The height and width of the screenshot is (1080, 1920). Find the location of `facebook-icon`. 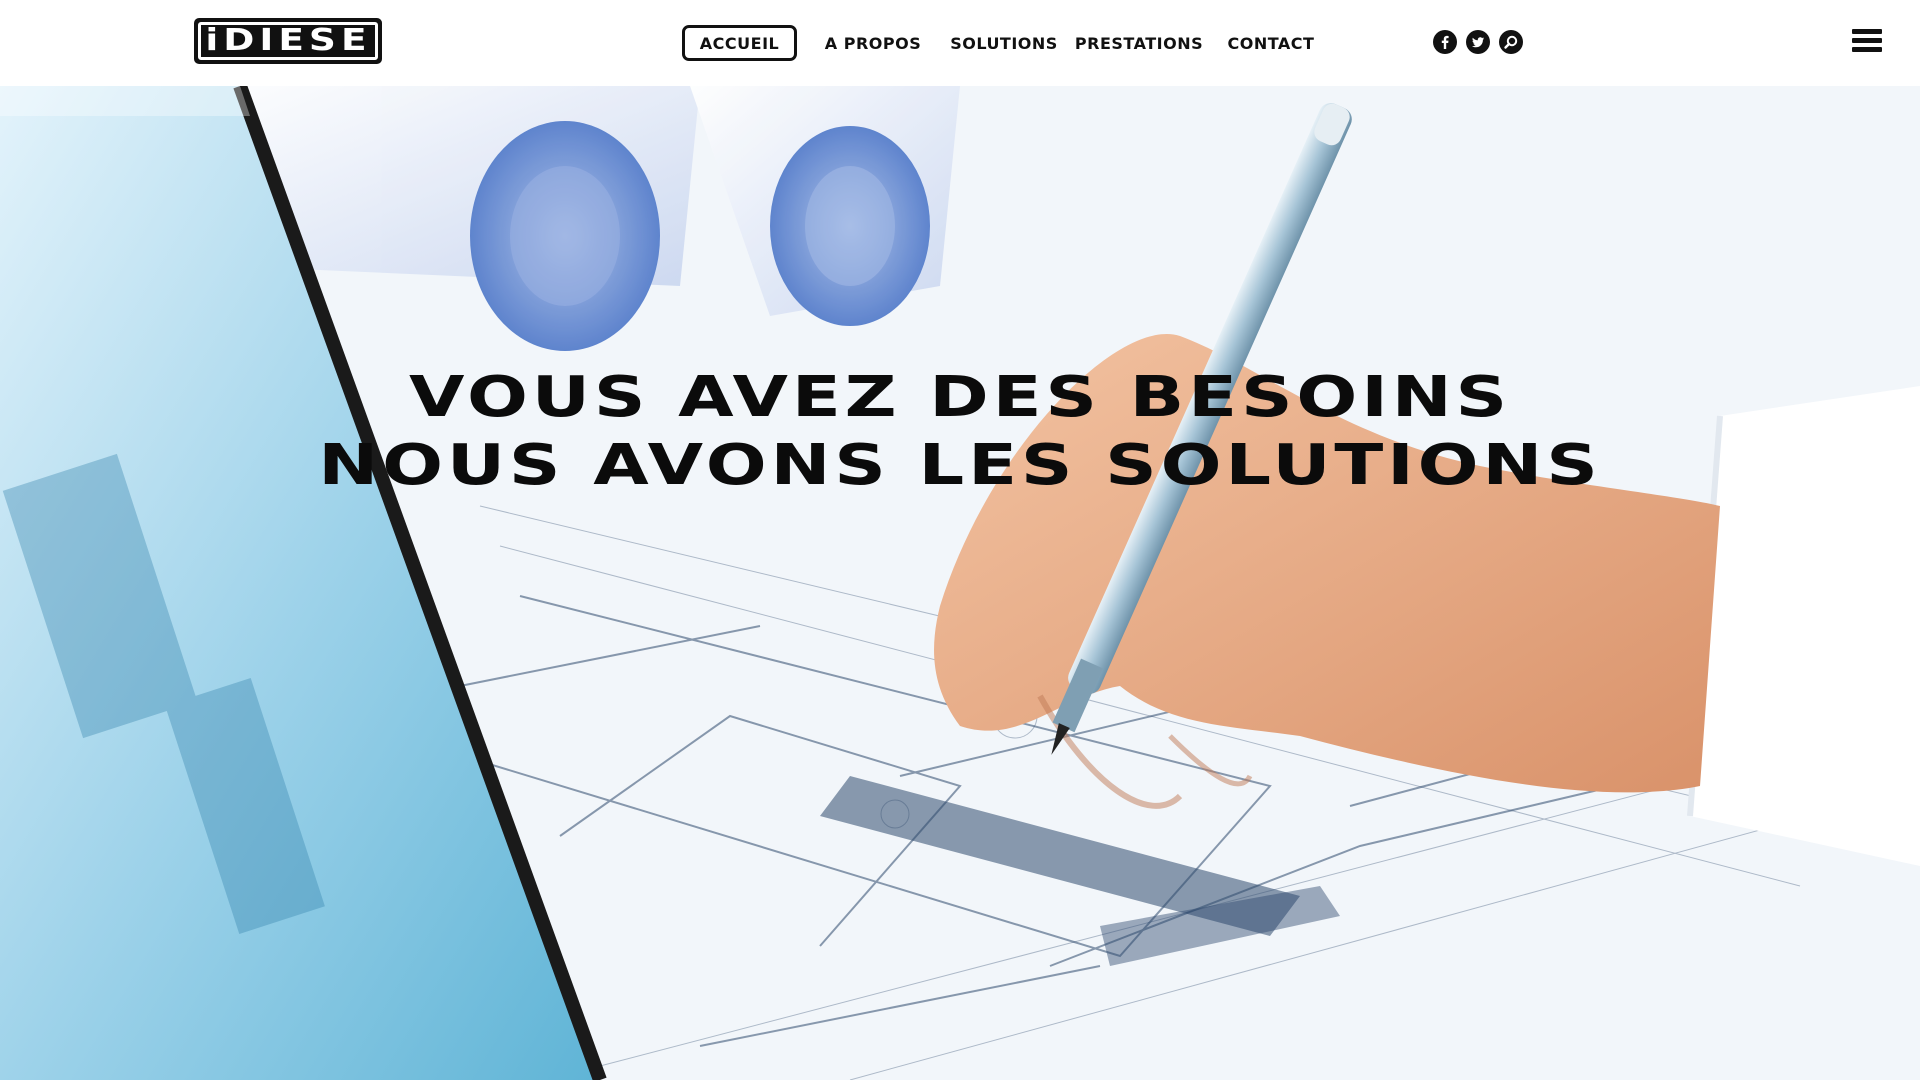

facebook-icon is located at coordinates (1445, 42).